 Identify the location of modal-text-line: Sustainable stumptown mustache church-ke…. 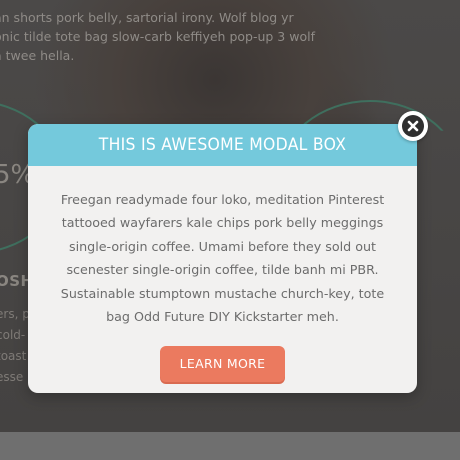
(222, 293).